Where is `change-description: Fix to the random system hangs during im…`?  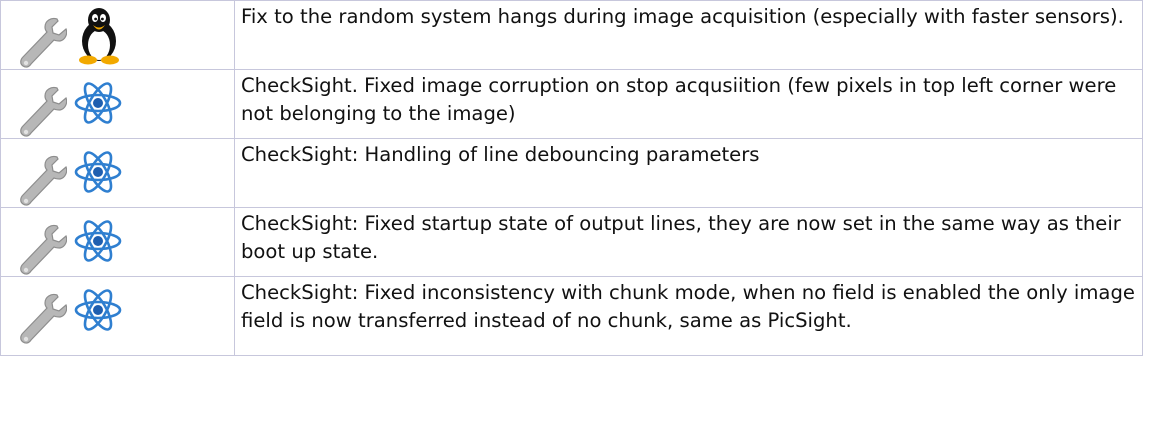
change-description: Fix to the random system hangs during im… is located at coordinates (688, 35).